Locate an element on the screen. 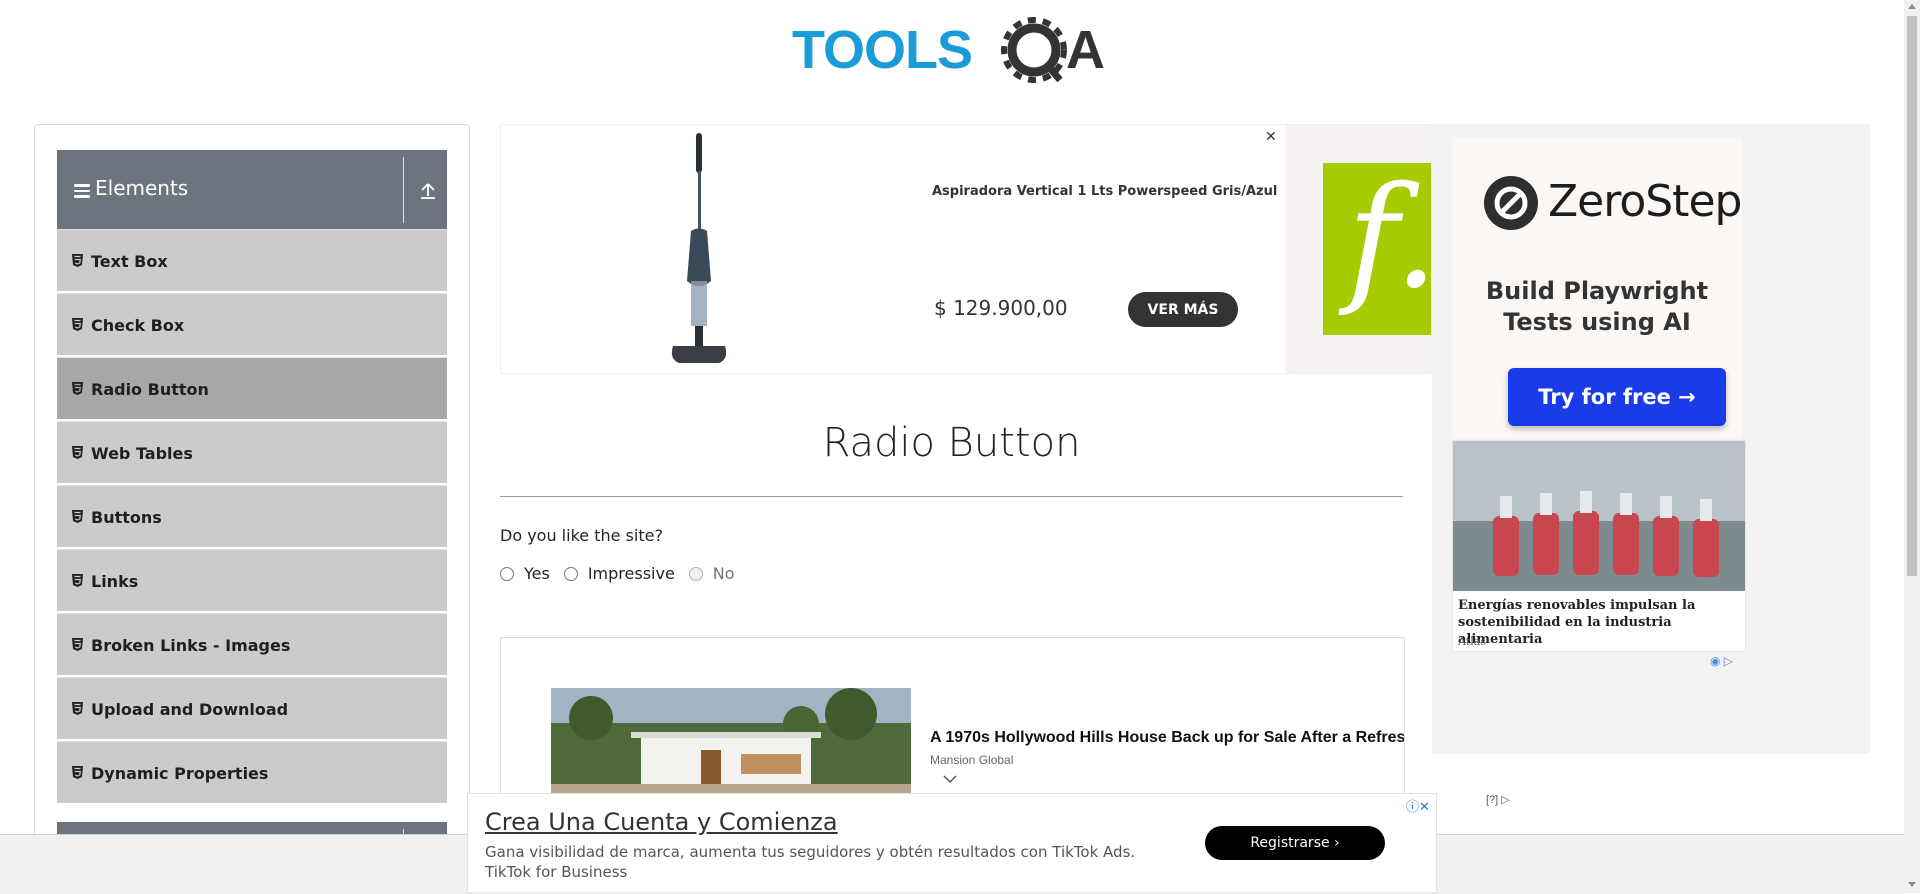  radio-label: Impressive is located at coordinates (631, 573).